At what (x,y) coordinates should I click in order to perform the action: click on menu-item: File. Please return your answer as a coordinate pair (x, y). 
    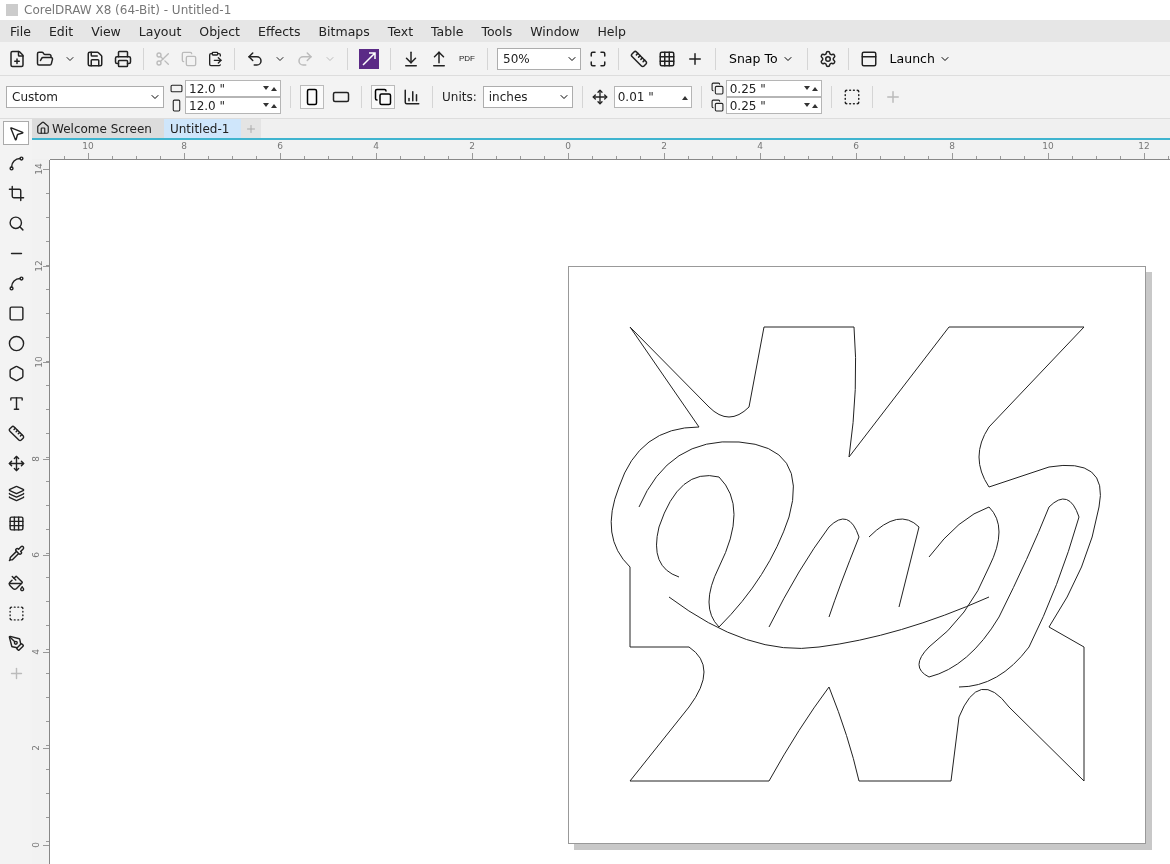
    Looking at the image, I should click on (21, 31).